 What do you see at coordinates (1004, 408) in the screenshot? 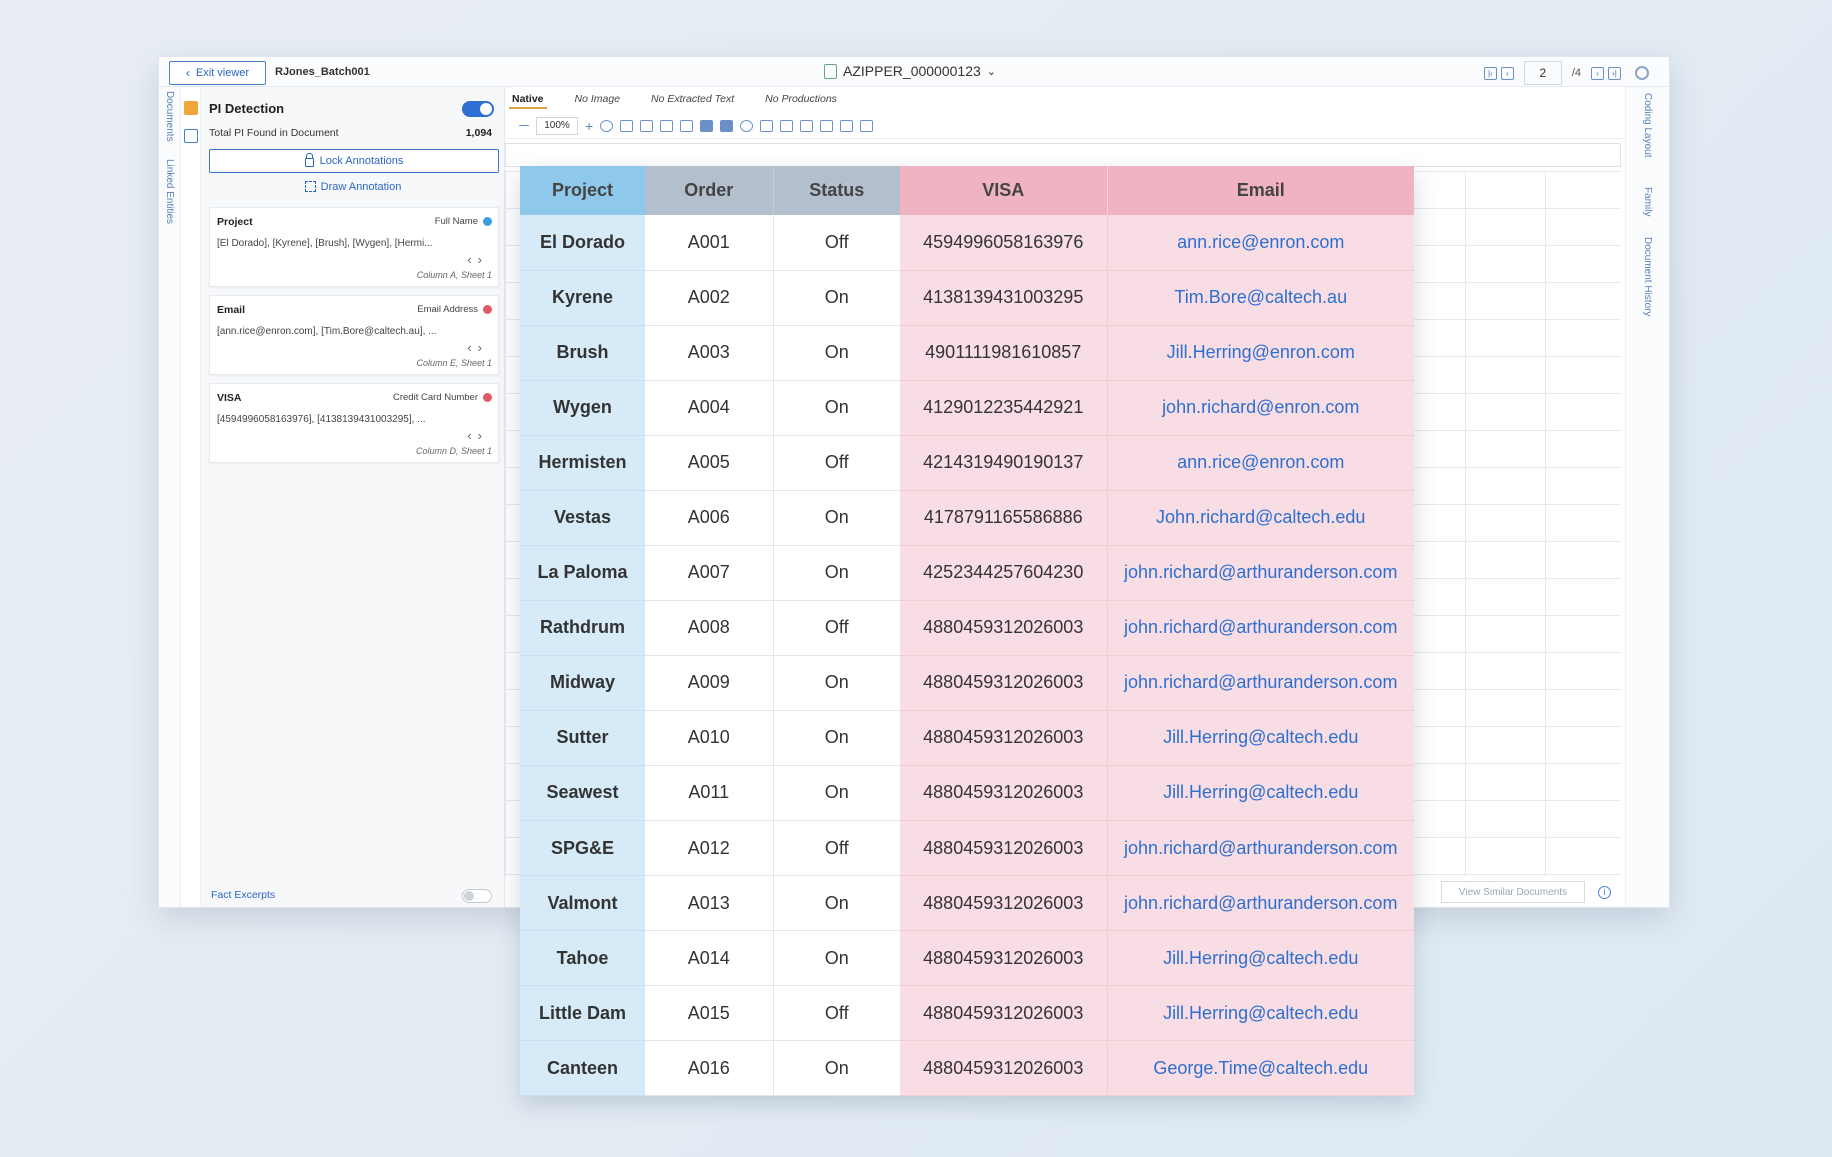
I see `cell-visa: 4129012235442921` at bounding box center [1004, 408].